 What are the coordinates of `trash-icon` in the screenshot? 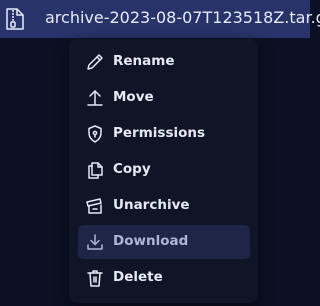 It's located at (95, 278).